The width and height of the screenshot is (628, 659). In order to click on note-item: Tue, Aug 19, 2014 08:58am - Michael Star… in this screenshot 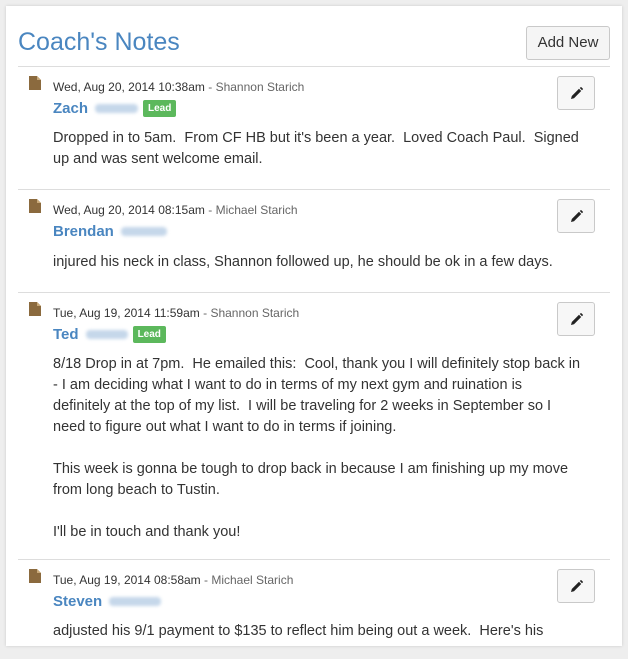, I will do `click(314, 609)`.